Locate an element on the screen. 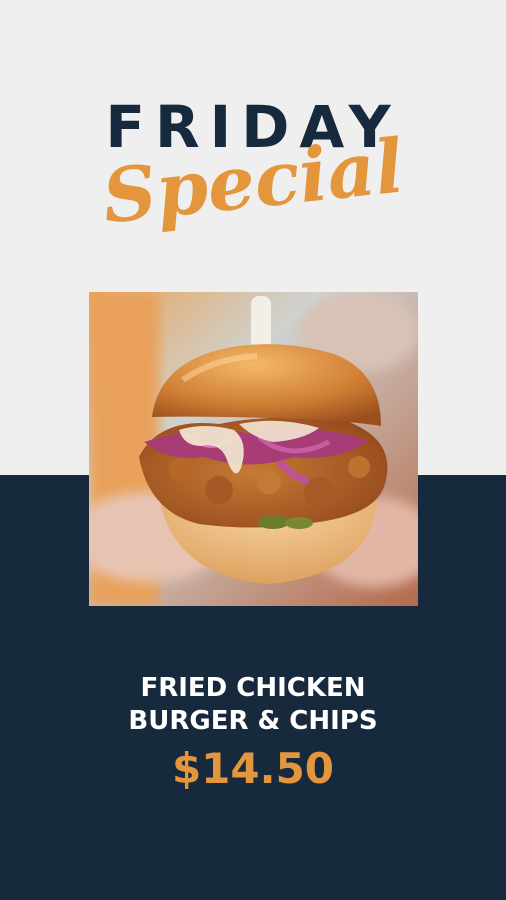 The width and height of the screenshot is (506, 900). product-name: FRIED CHICKEN BURGER & CHIPS is located at coordinates (253, 704).